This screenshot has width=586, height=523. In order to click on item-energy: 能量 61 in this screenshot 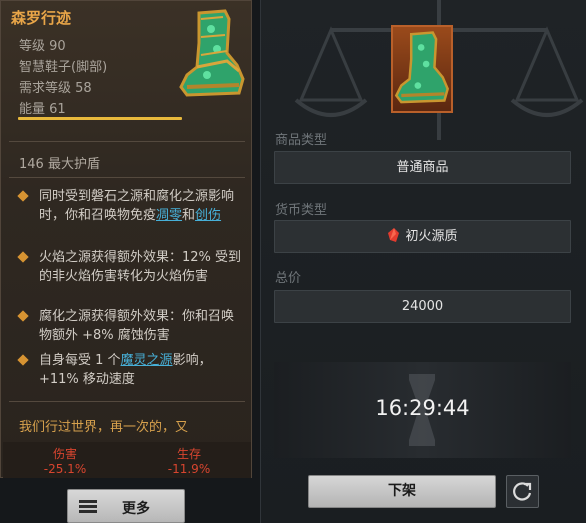, I will do `click(42, 109)`.